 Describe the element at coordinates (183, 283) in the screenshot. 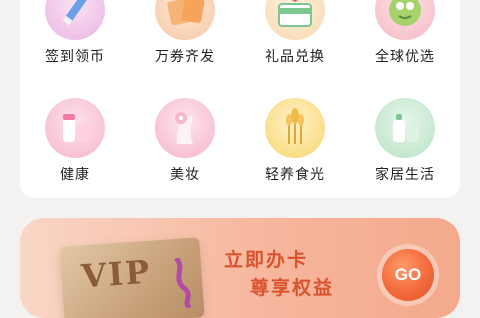

I see `ribbon-icon` at that location.